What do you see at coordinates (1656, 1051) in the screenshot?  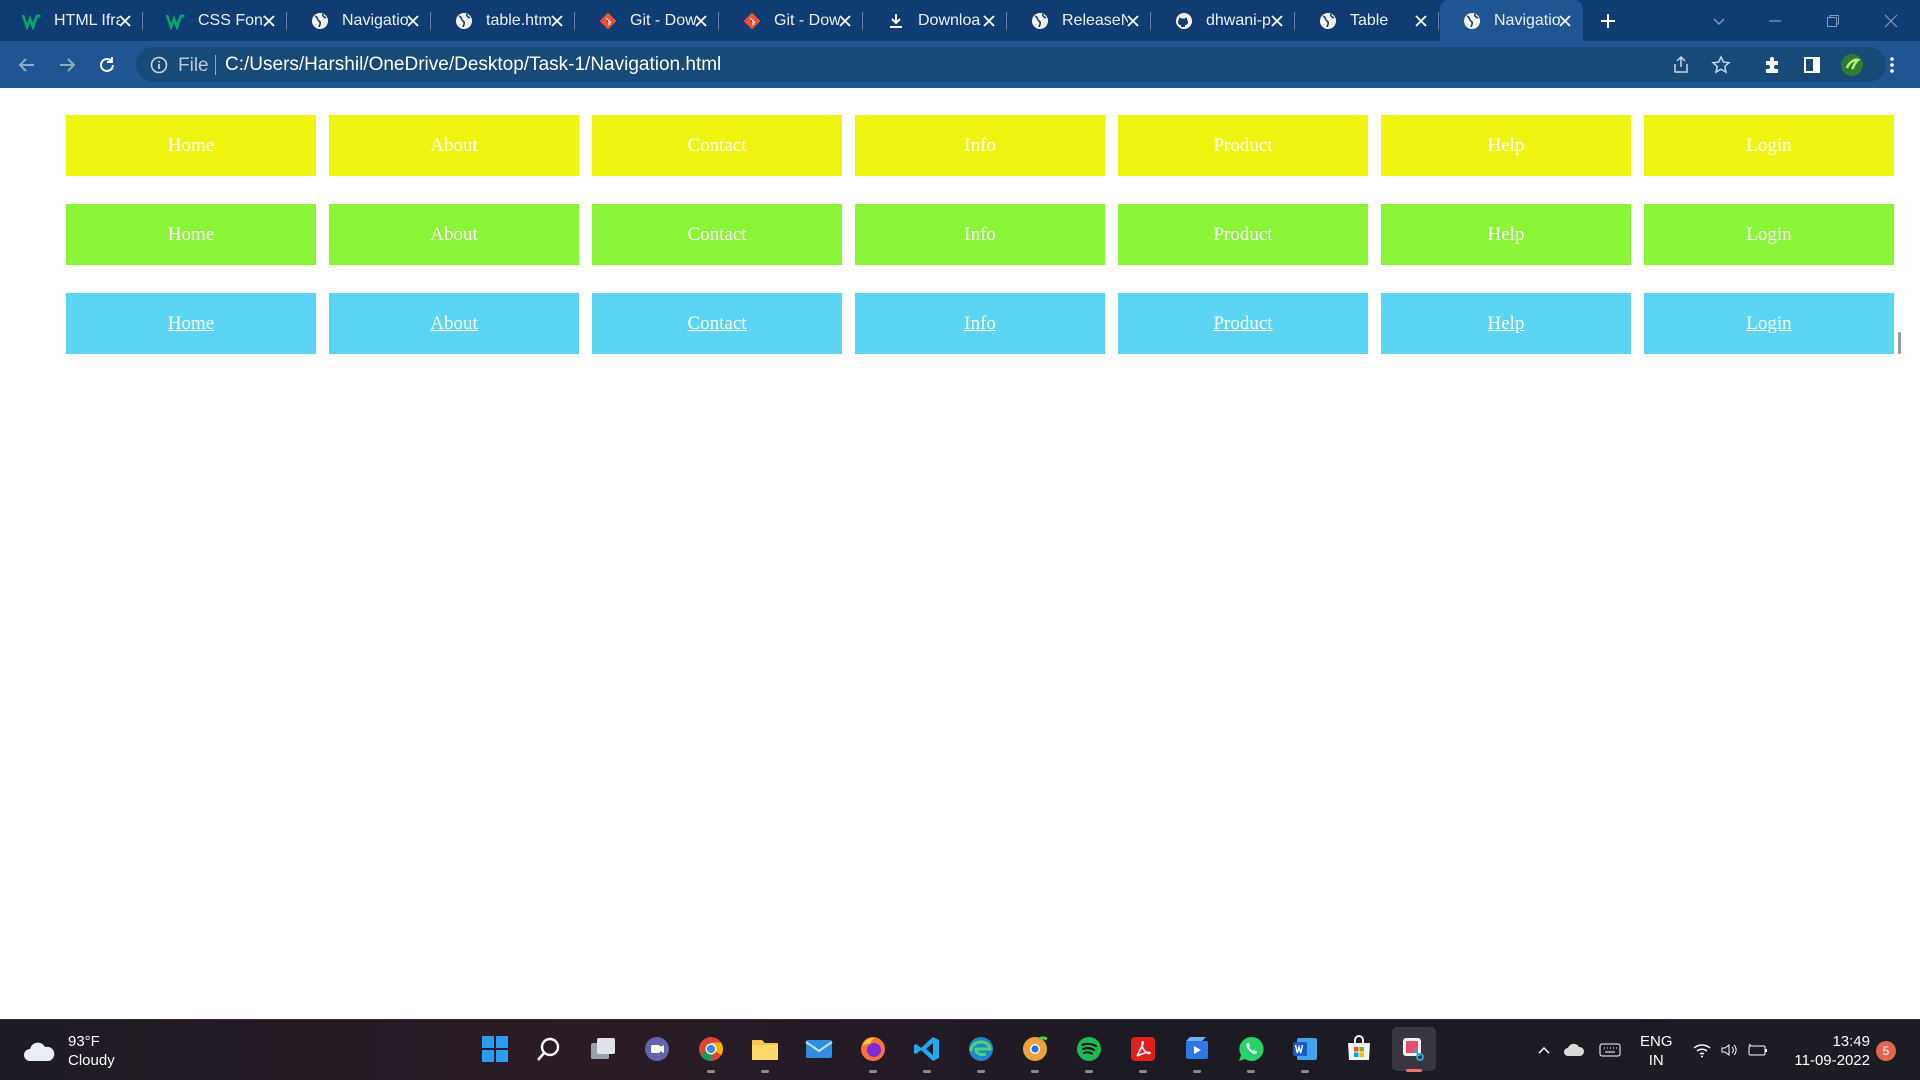 I see `input-language: ENG IN` at bounding box center [1656, 1051].